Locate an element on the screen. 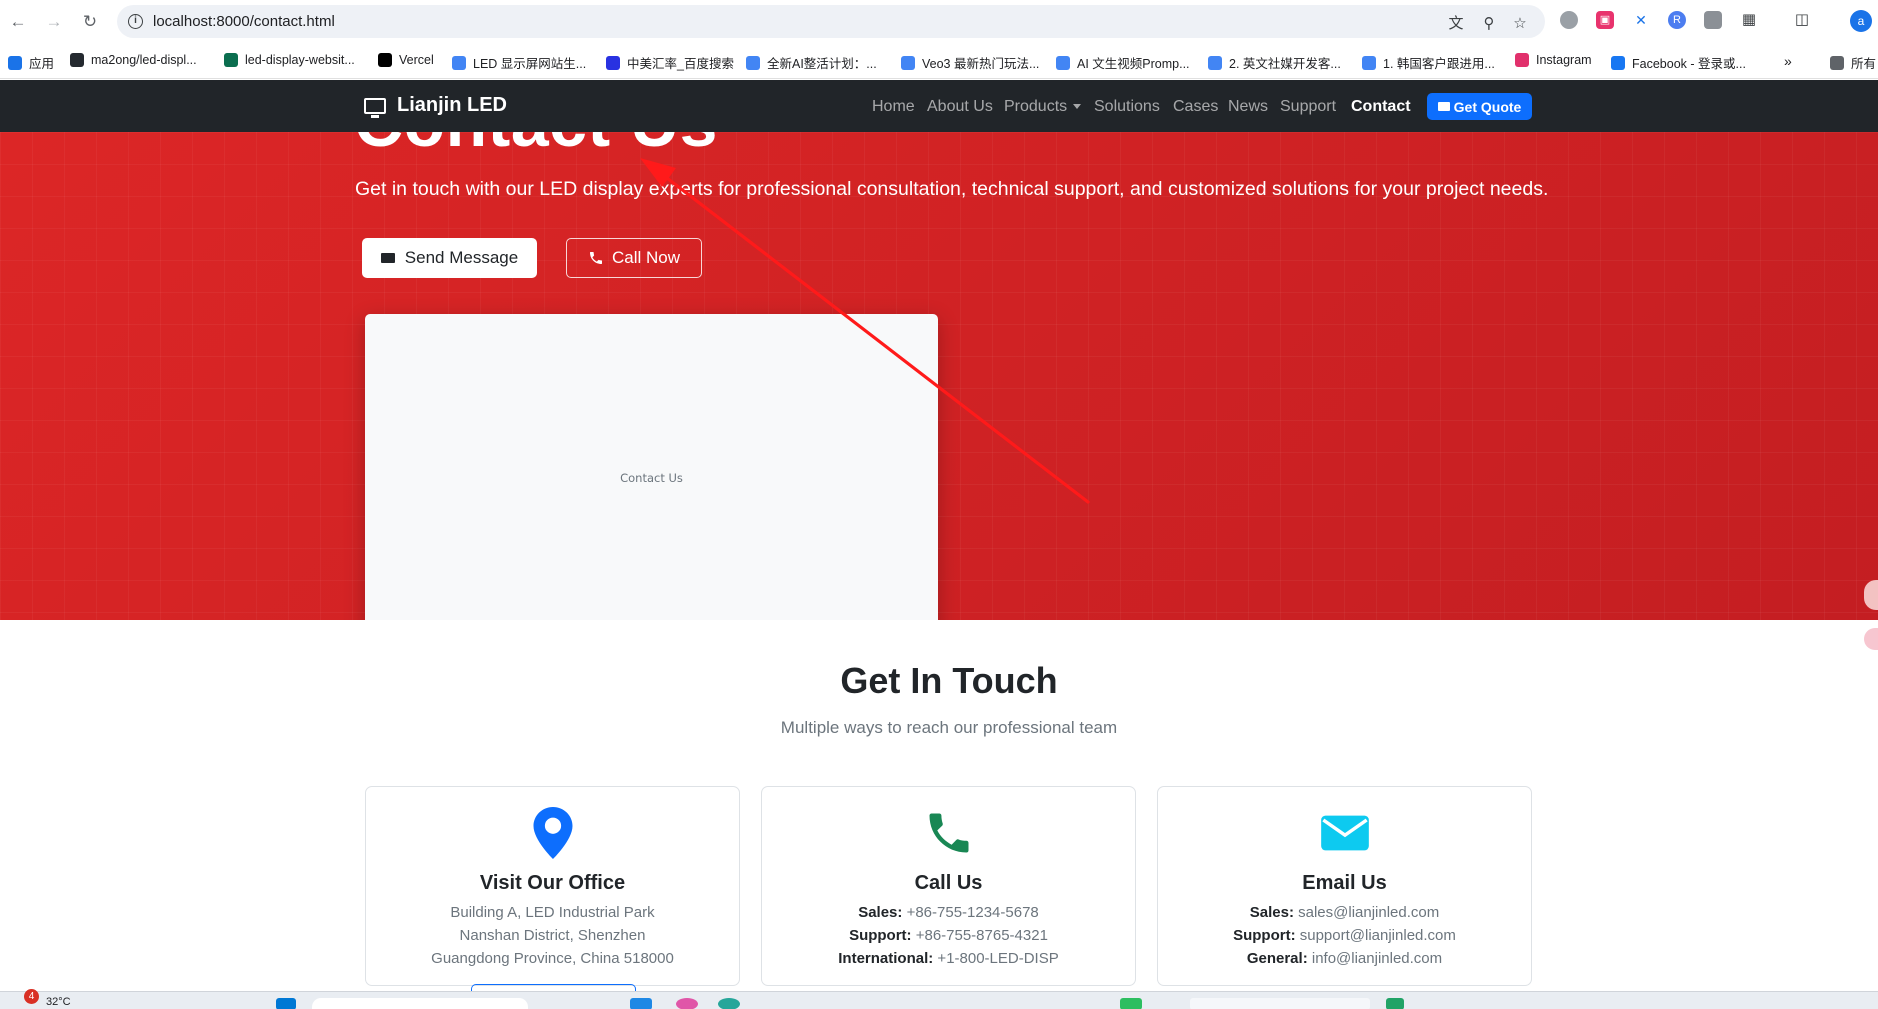  bookmark-item: Vercel is located at coordinates (406, 60).